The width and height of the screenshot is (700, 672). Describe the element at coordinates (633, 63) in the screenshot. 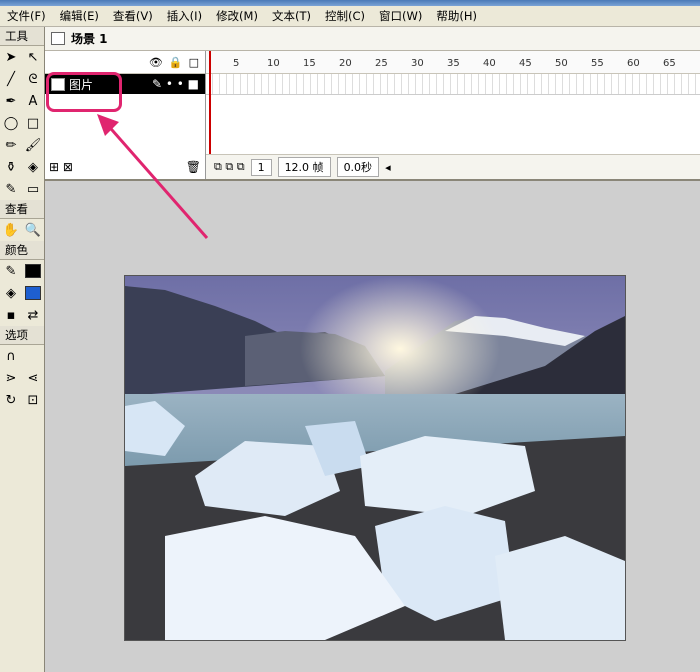

I see `ruler-tick: 60` at that location.